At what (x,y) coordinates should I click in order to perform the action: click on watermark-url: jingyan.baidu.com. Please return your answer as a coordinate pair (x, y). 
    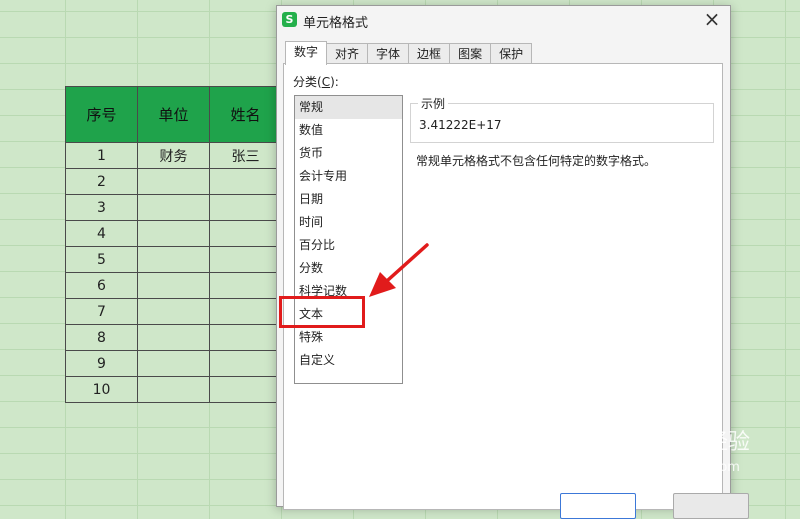
    Looking at the image, I should click on (680, 467).